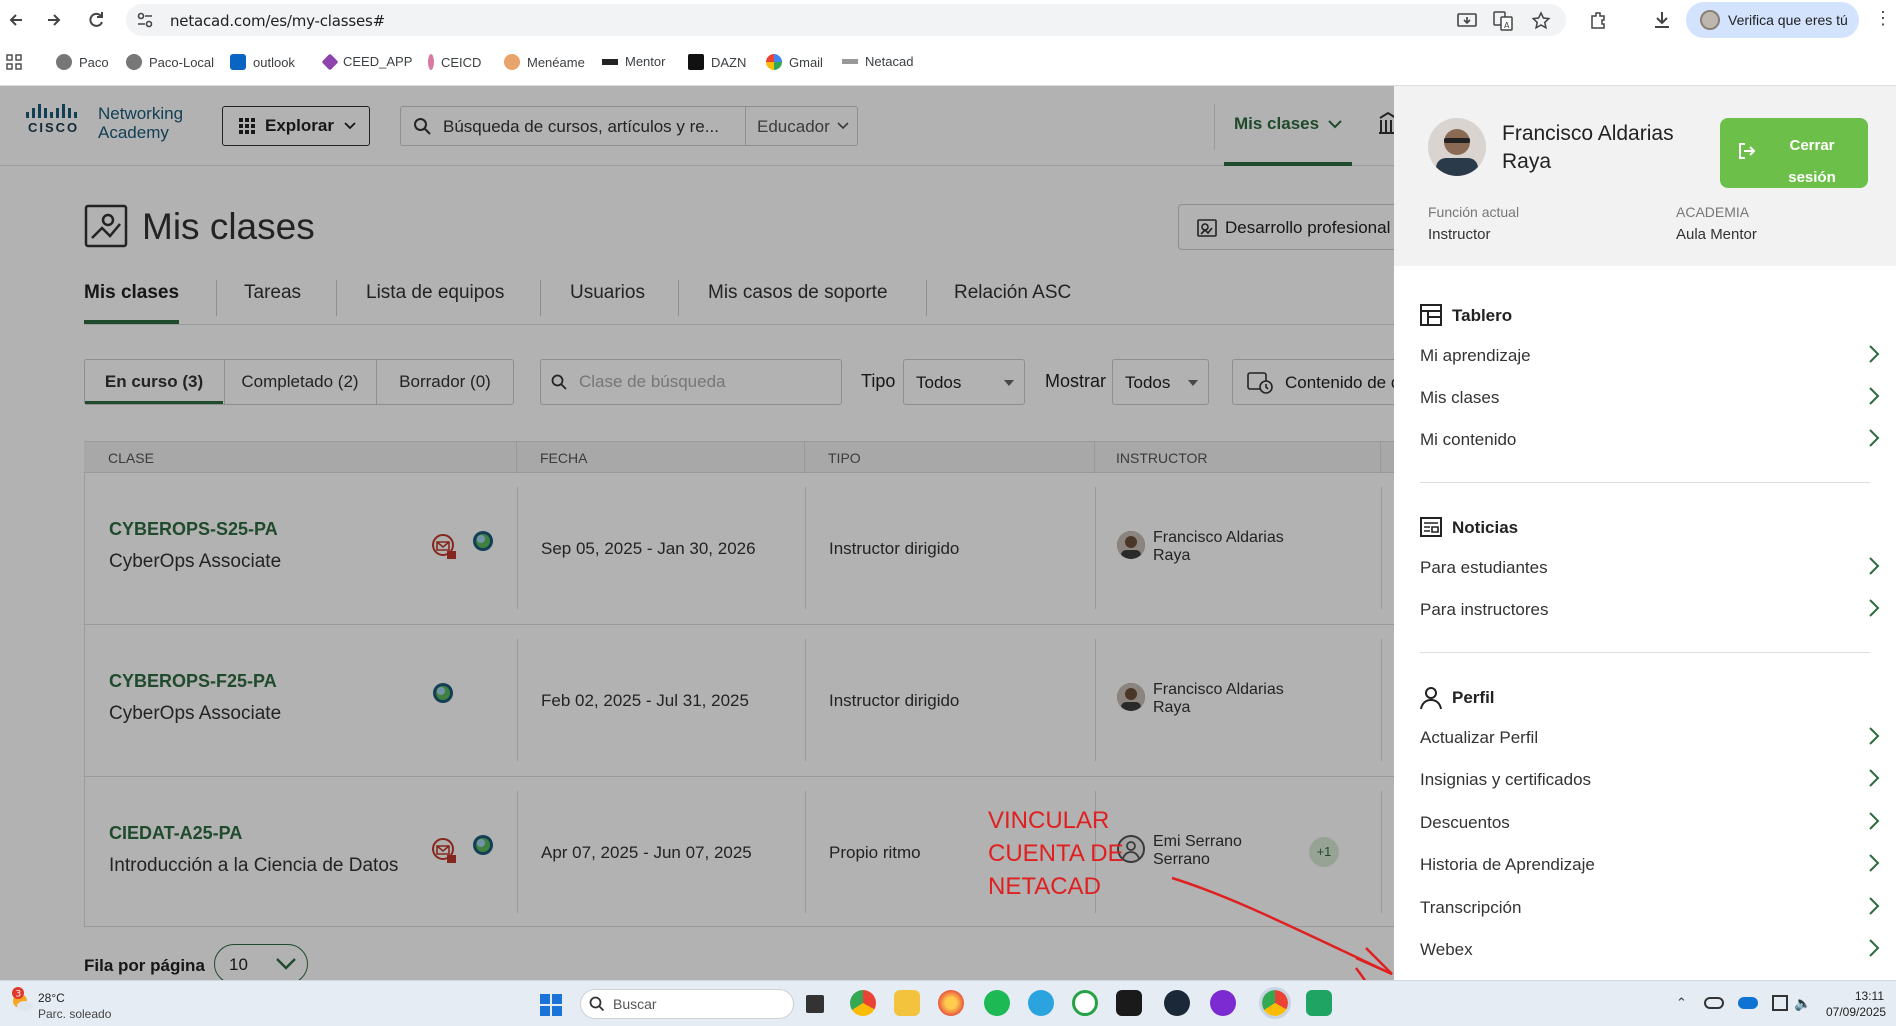 The height and width of the screenshot is (1026, 1896). What do you see at coordinates (1474, 212) in the screenshot?
I see `current-role-label: Función actual` at bounding box center [1474, 212].